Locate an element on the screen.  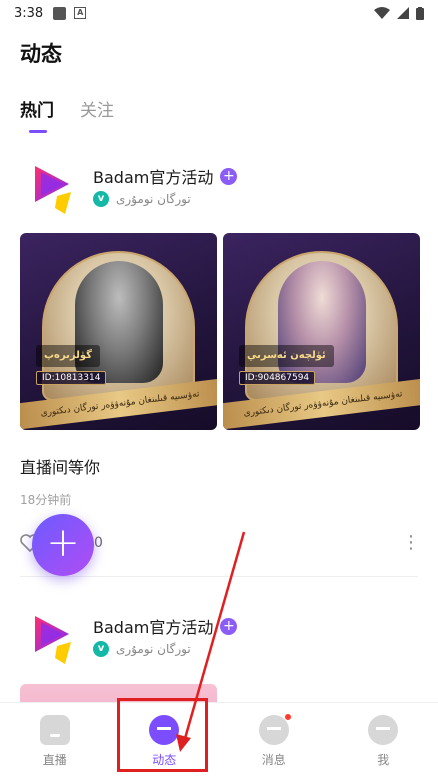
bottom-nav: 直播 动态 消息 我 is located at coordinates (219, 741).